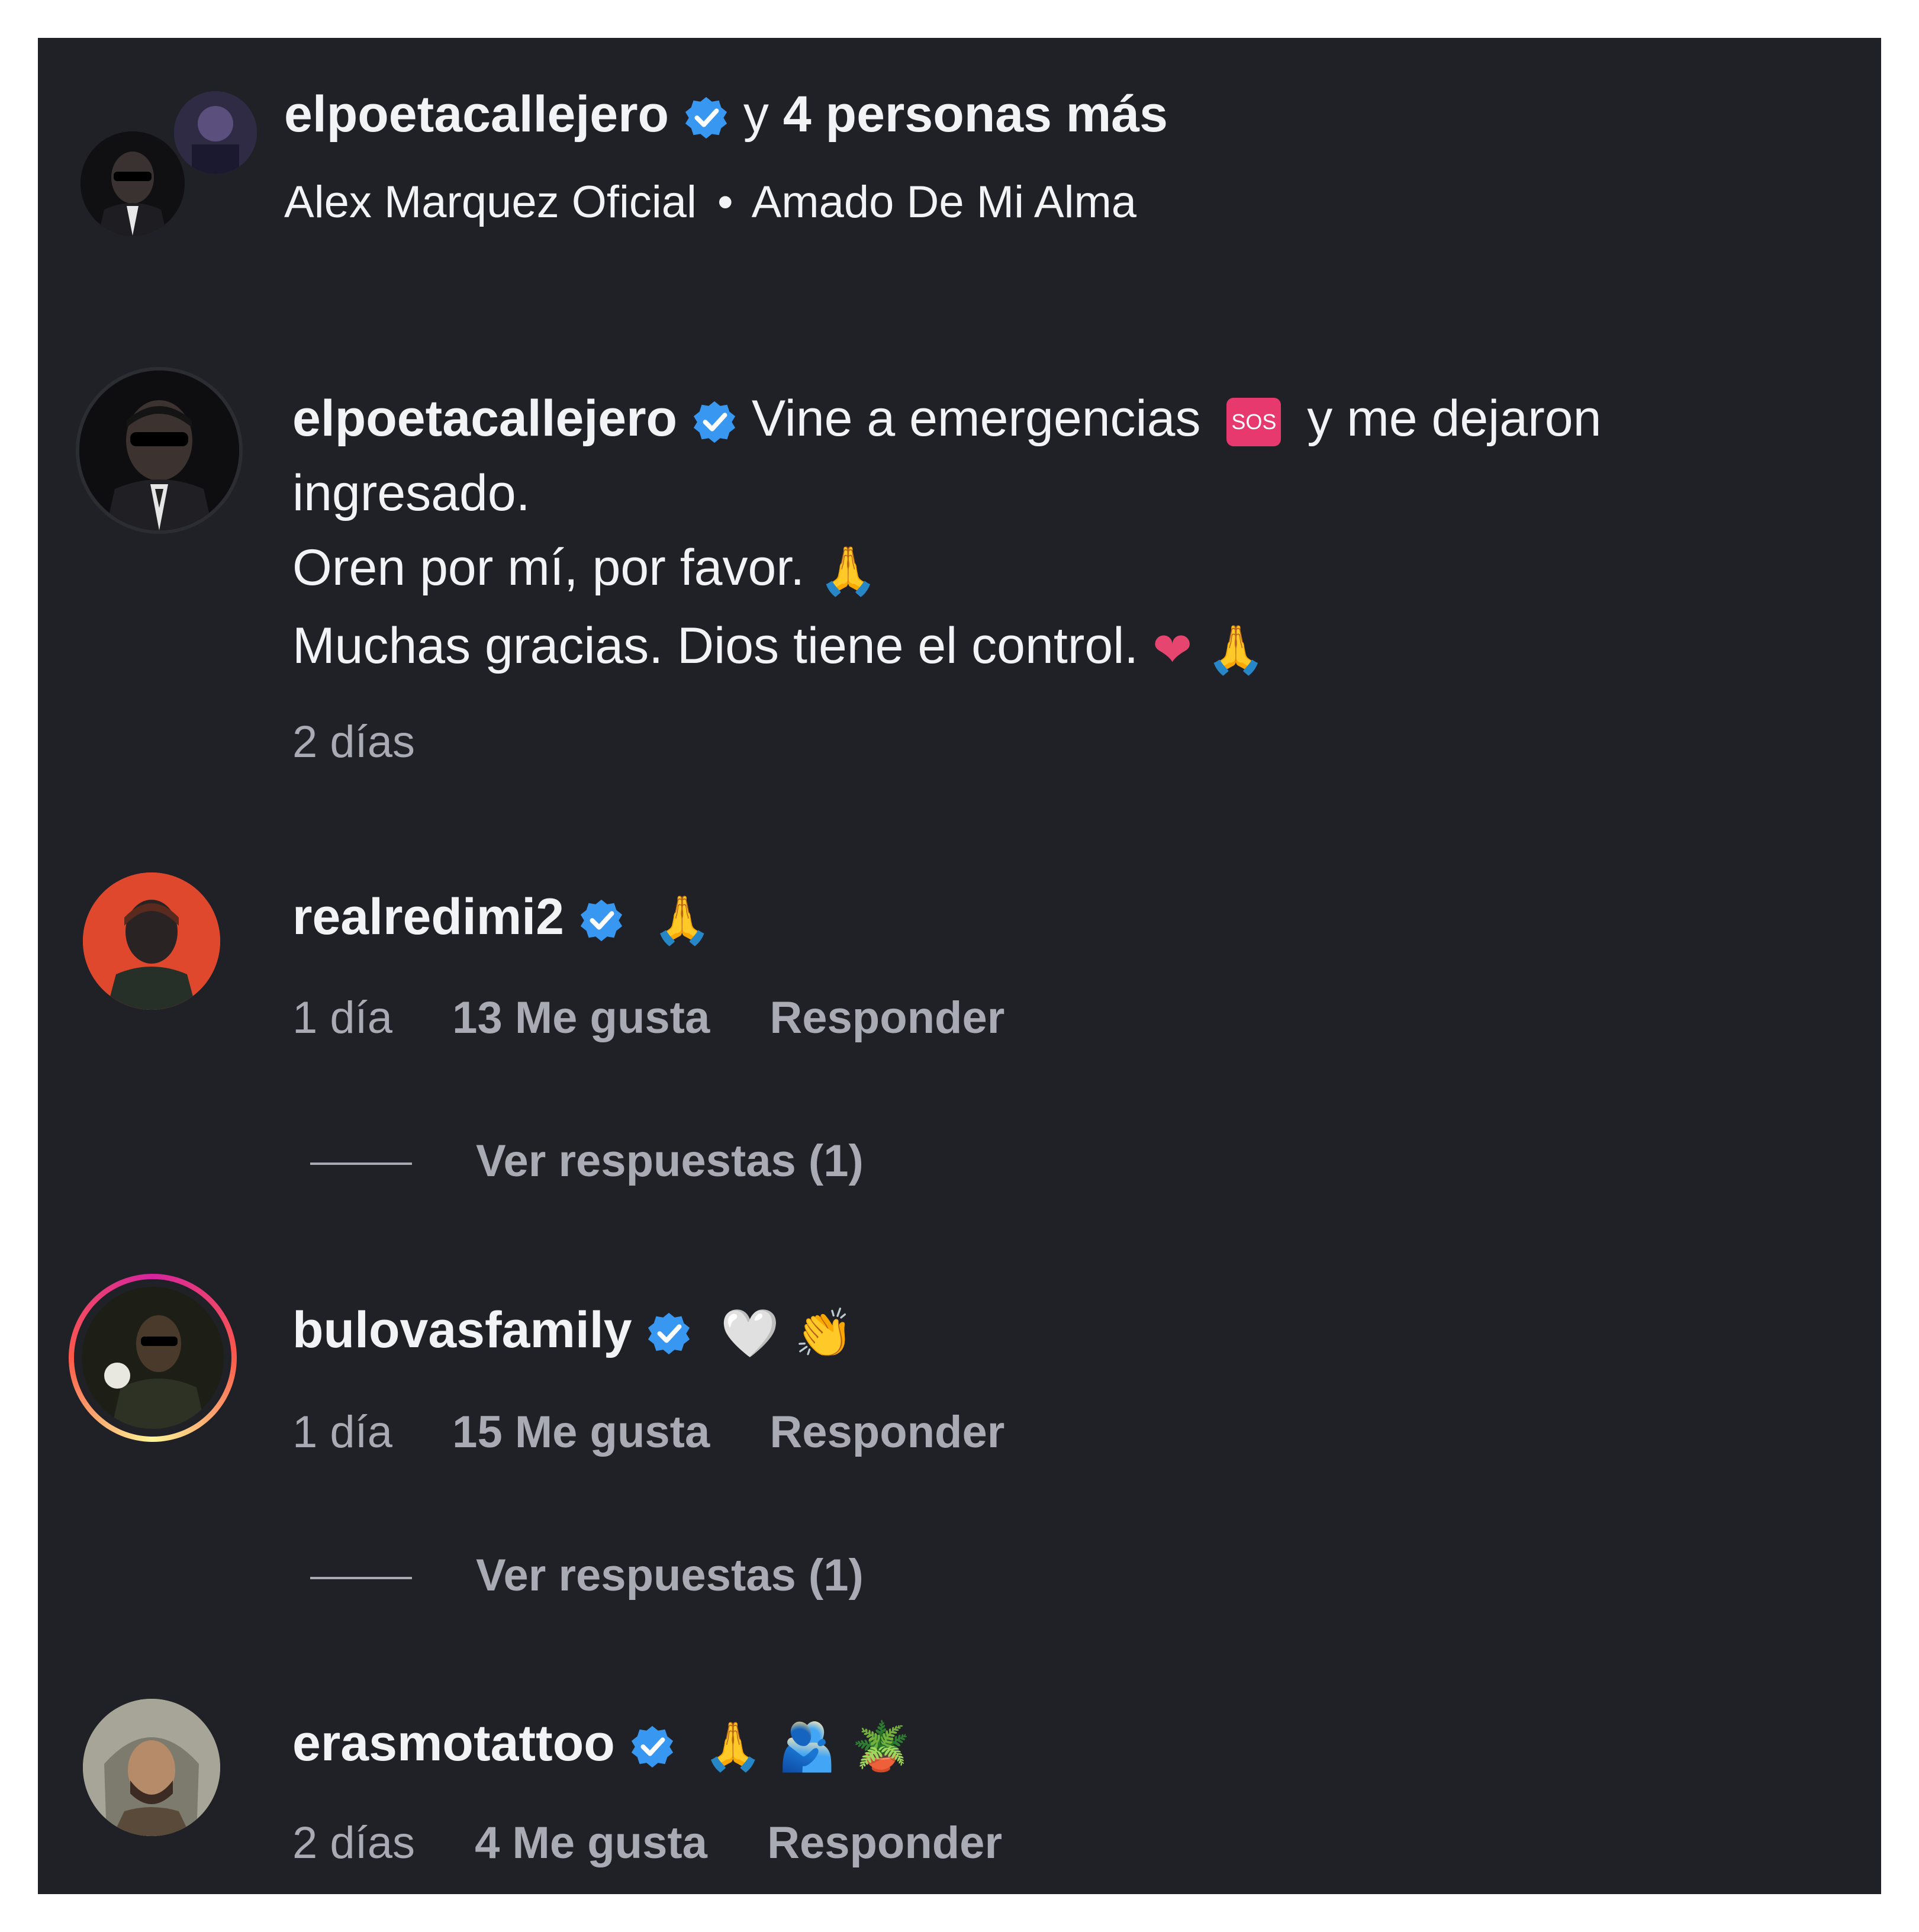 The width and height of the screenshot is (1919, 1932). Describe the element at coordinates (476, 115) in the screenshot. I see `header-username: elpoetacallejero` at that location.